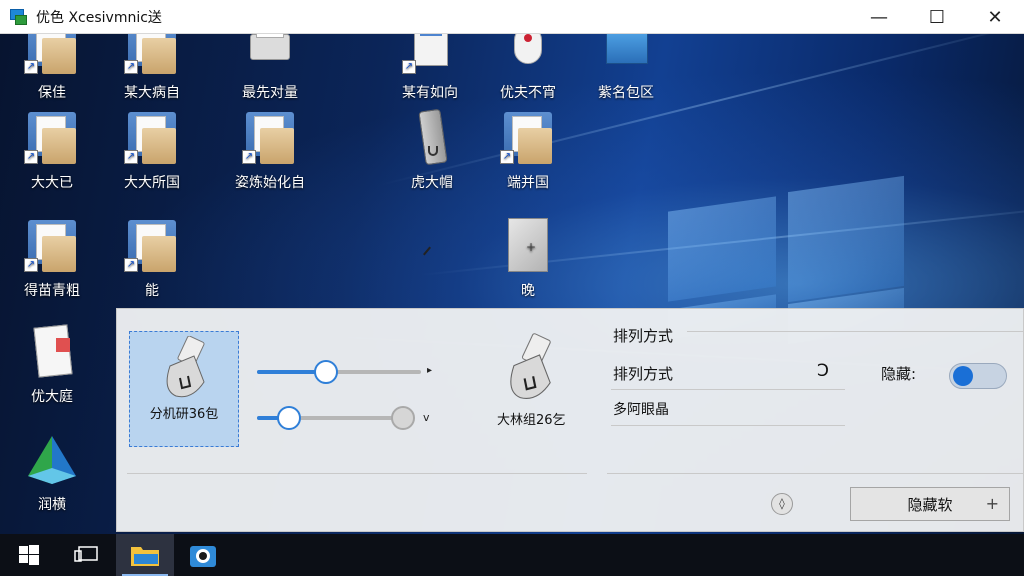  I want to click on close-button: ✕, so click(995, 17).